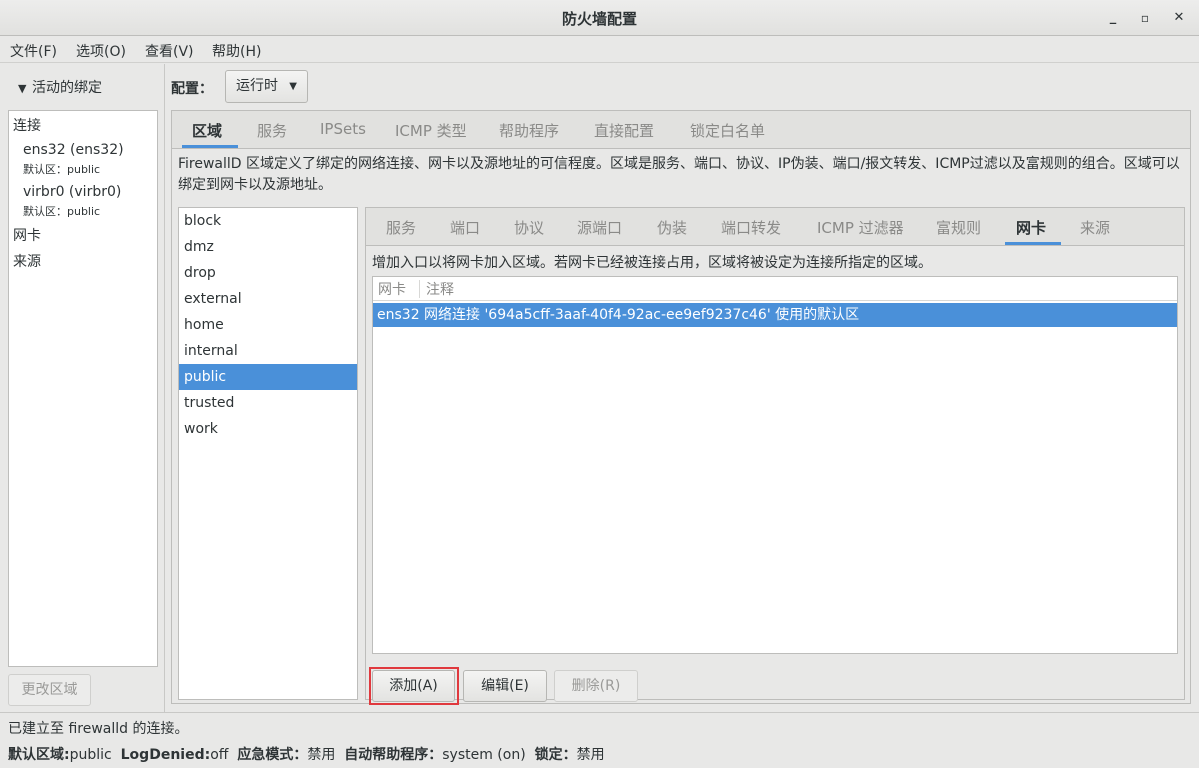 The image size is (1199, 768). I want to click on zone-tab-sources: 来源, so click(1095, 227).